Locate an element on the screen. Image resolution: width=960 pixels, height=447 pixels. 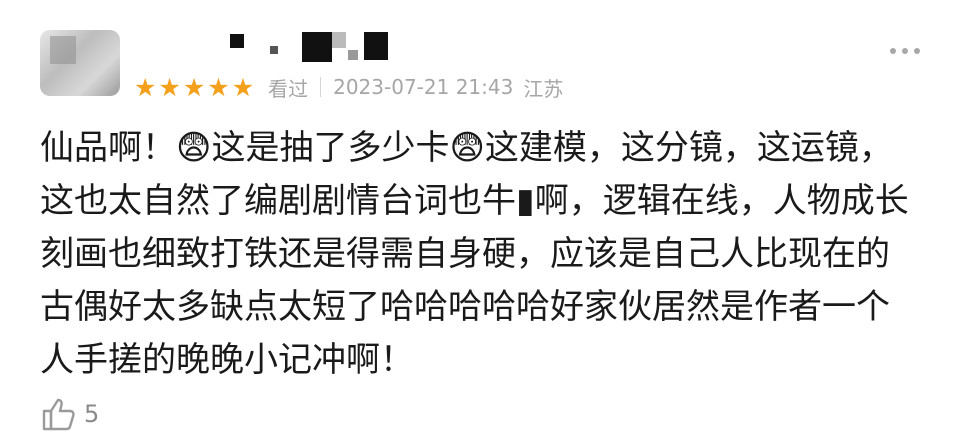
like-count: 5 is located at coordinates (92, 414).